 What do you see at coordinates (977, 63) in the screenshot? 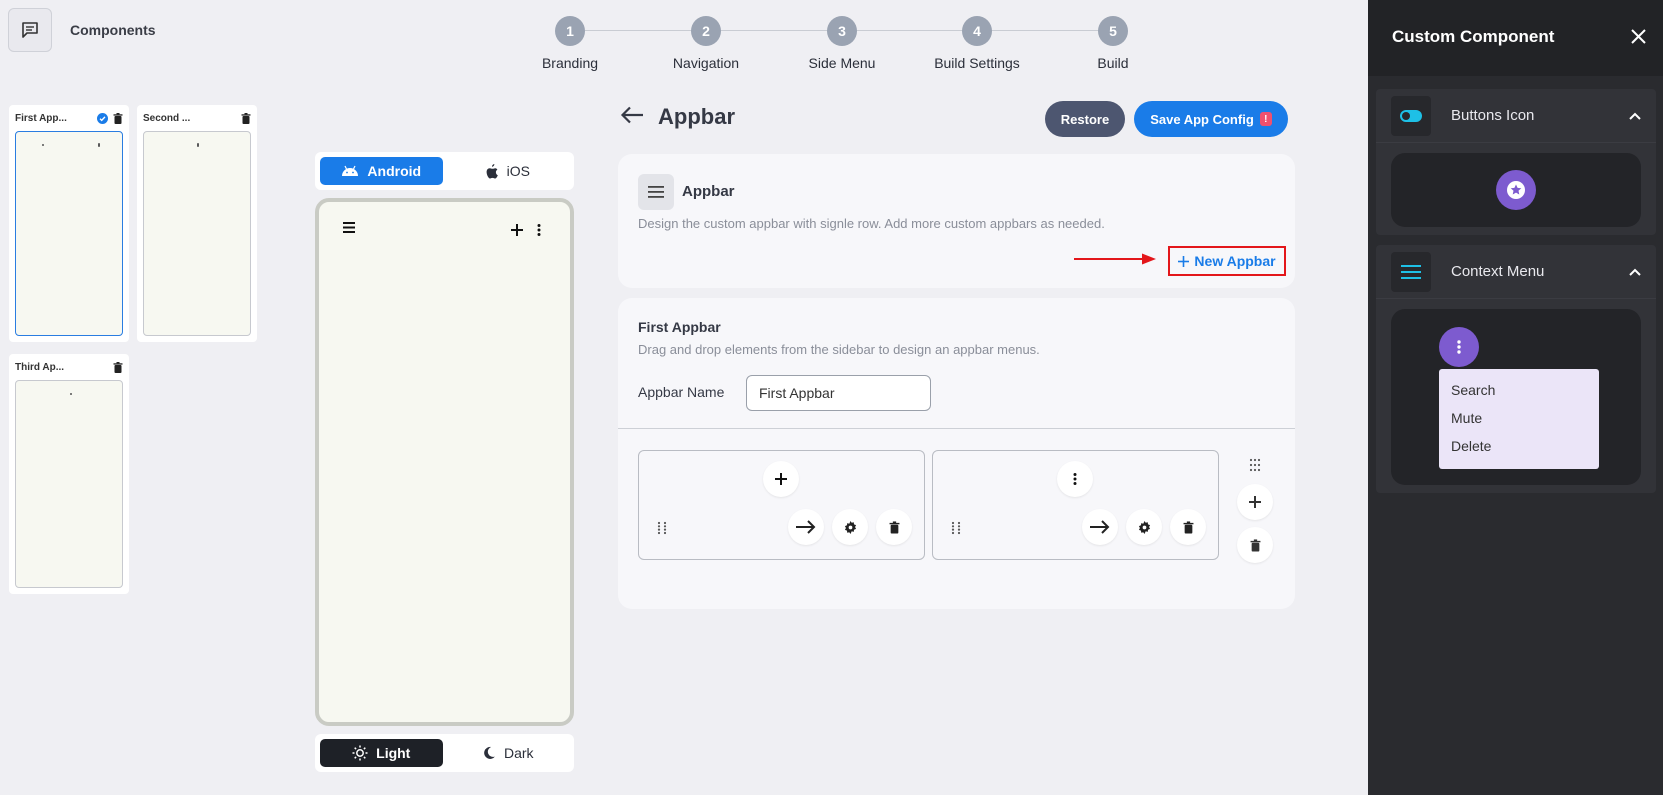
I see `step-label: Build Settings` at bounding box center [977, 63].